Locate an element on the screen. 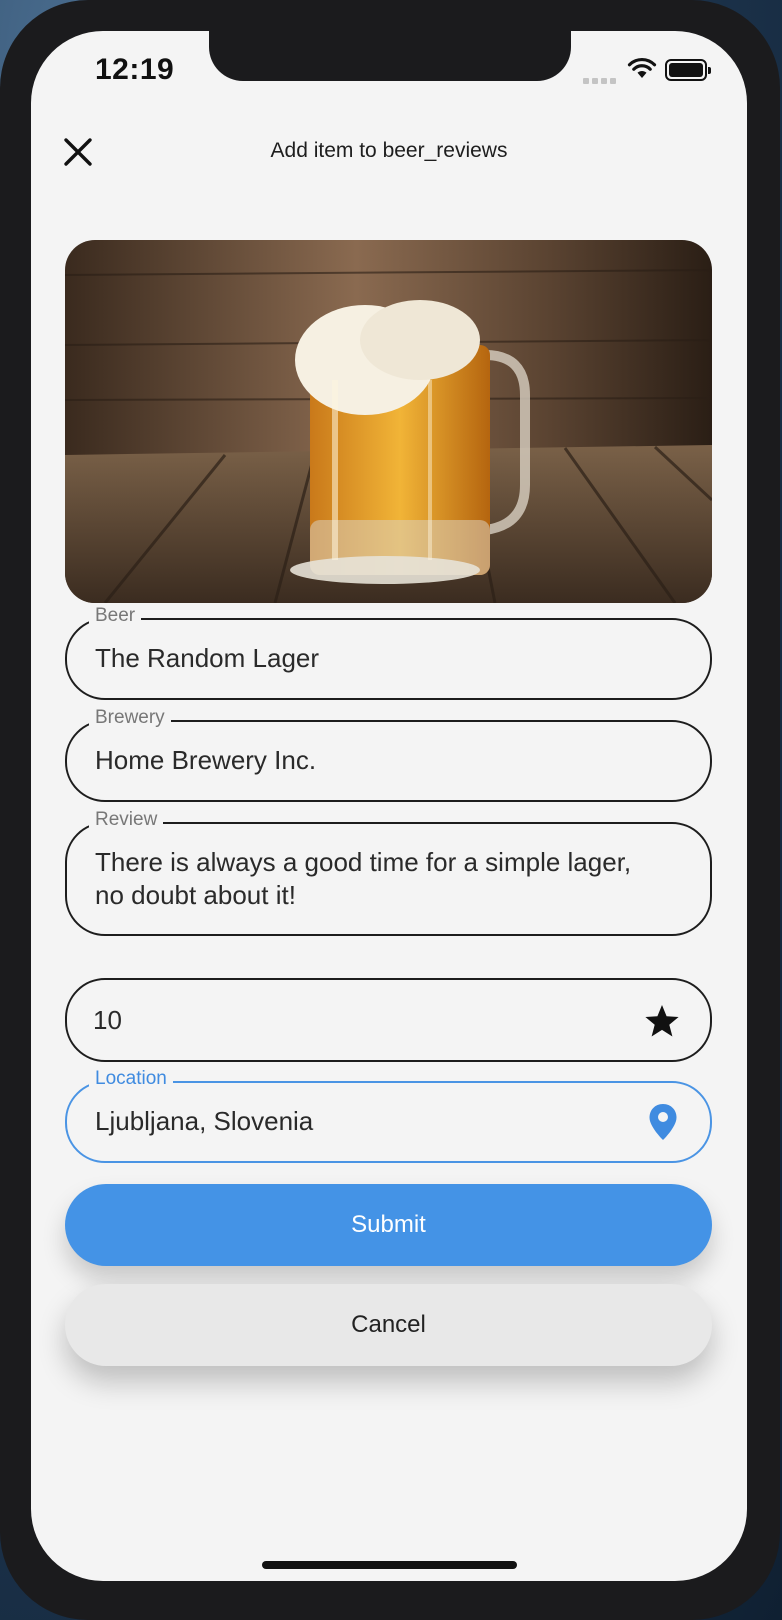  status-icons is located at coordinates (653, 70).